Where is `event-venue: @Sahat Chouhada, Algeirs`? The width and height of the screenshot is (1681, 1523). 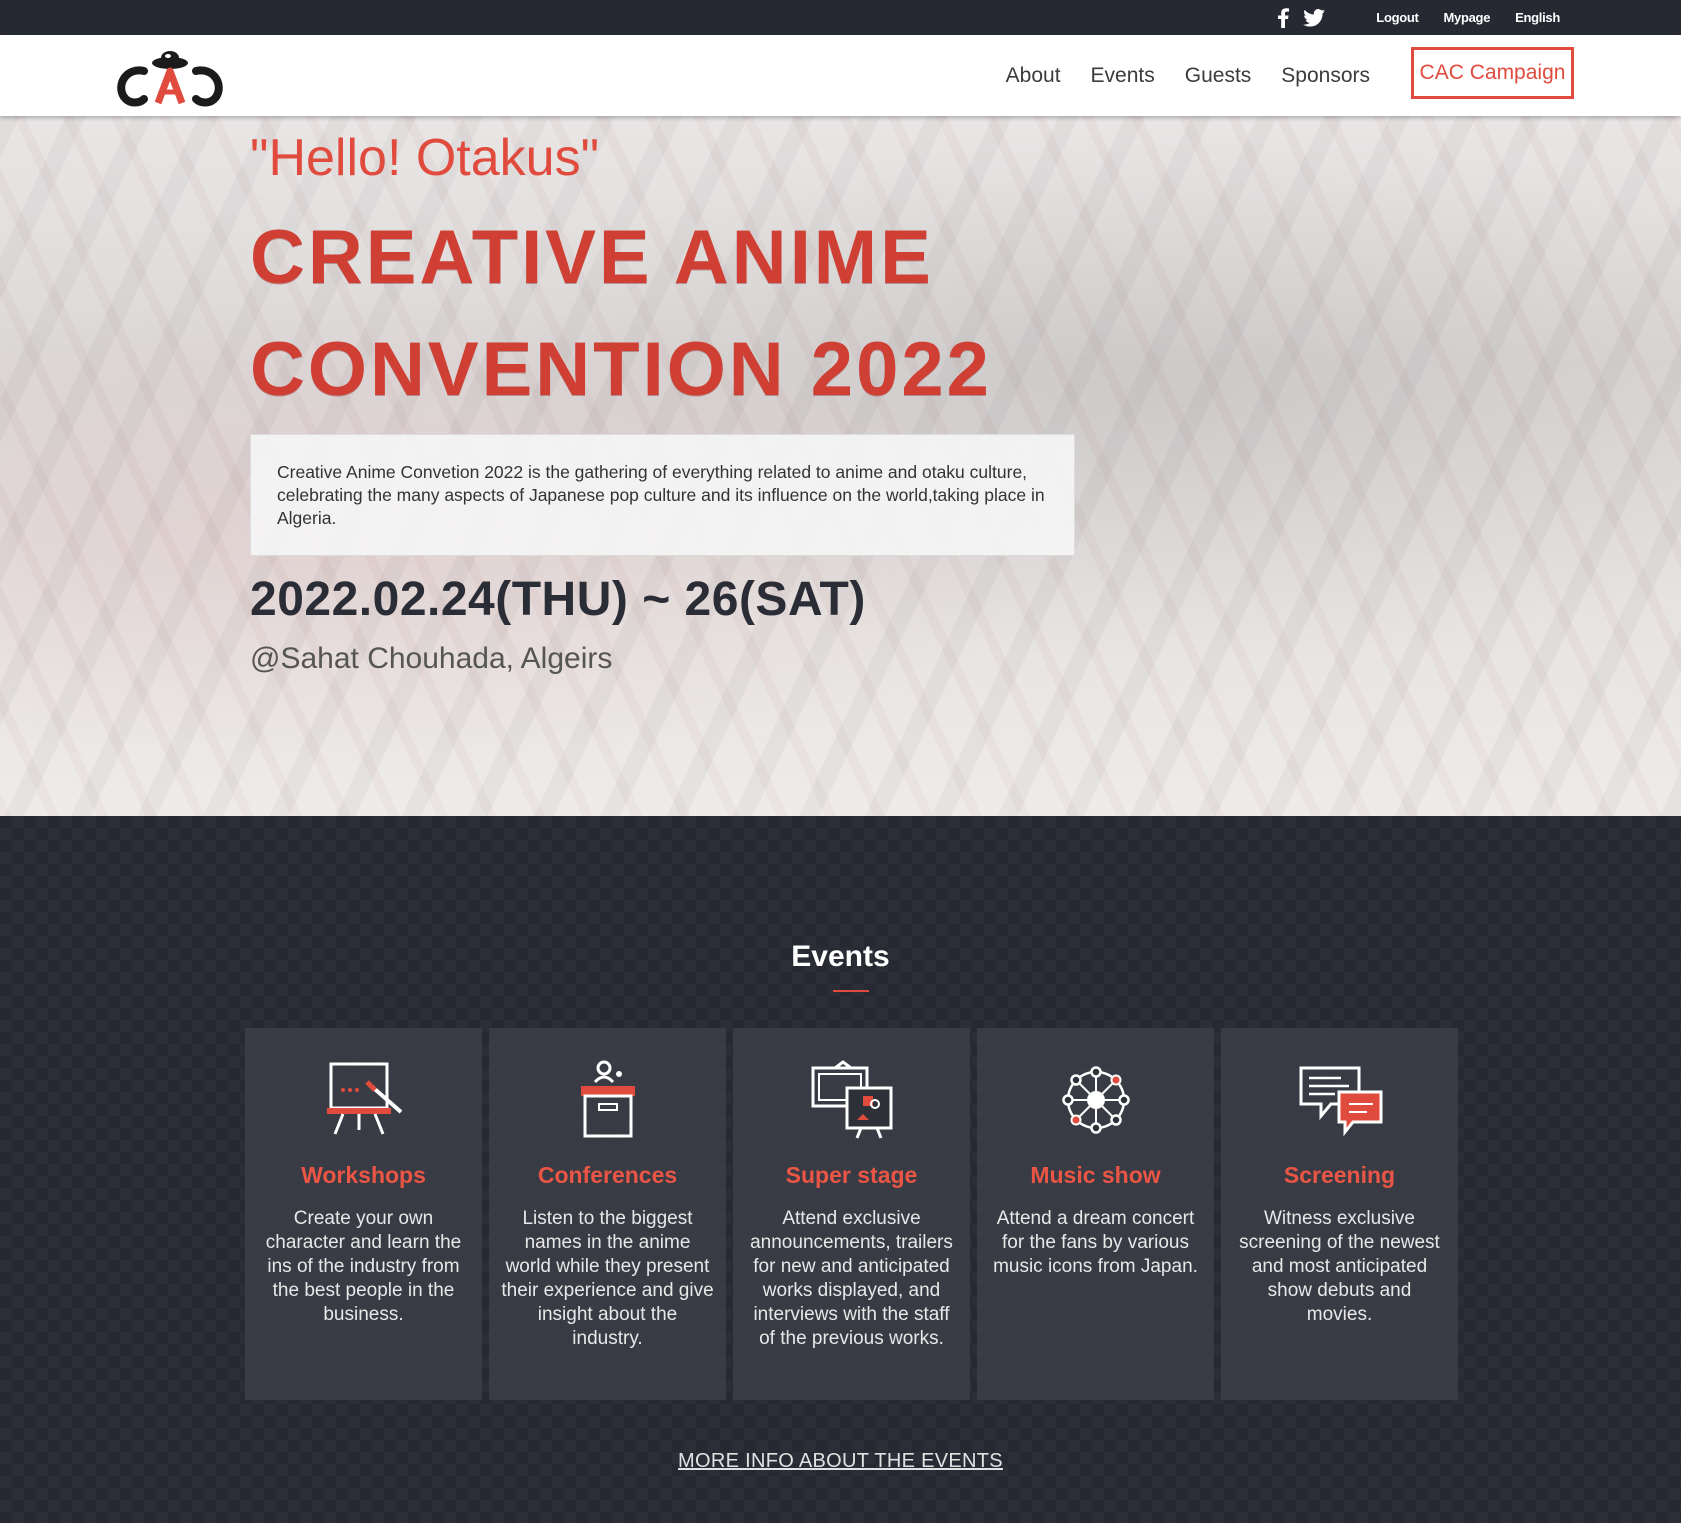
event-venue: @Sahat Chouhada, Algeirs is located at coordinates (431, 658).